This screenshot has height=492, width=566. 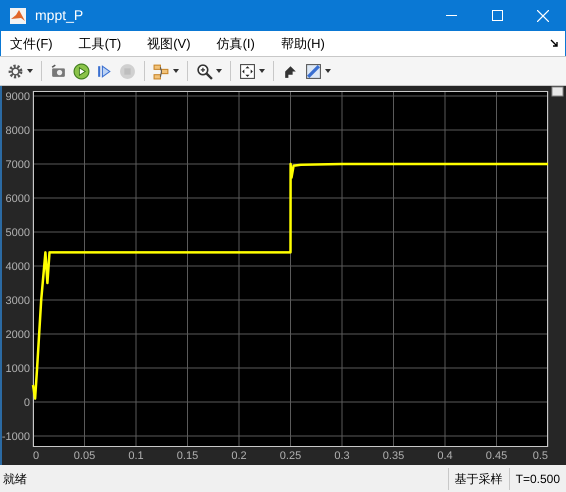 What do you see at coordinates (161, 71) in the screenshot?
I see `block-diagram-icon` at bounding box center [161, 71].